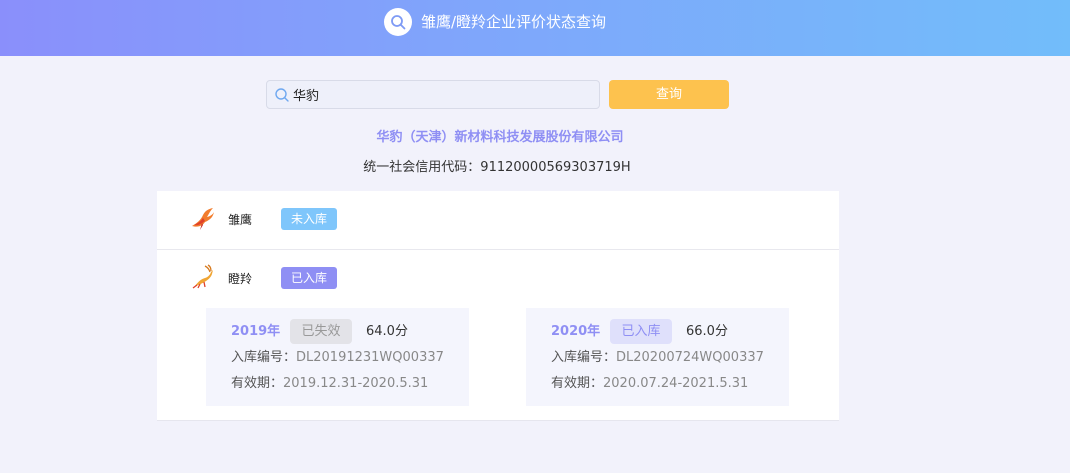 Image resolution: width=1070 pixels, height=473 pixels. Describe the element at coordinates (356, 383) in the screenshot. I see `record-validity-value: 2019.12.31-2020.5.31` at that location.